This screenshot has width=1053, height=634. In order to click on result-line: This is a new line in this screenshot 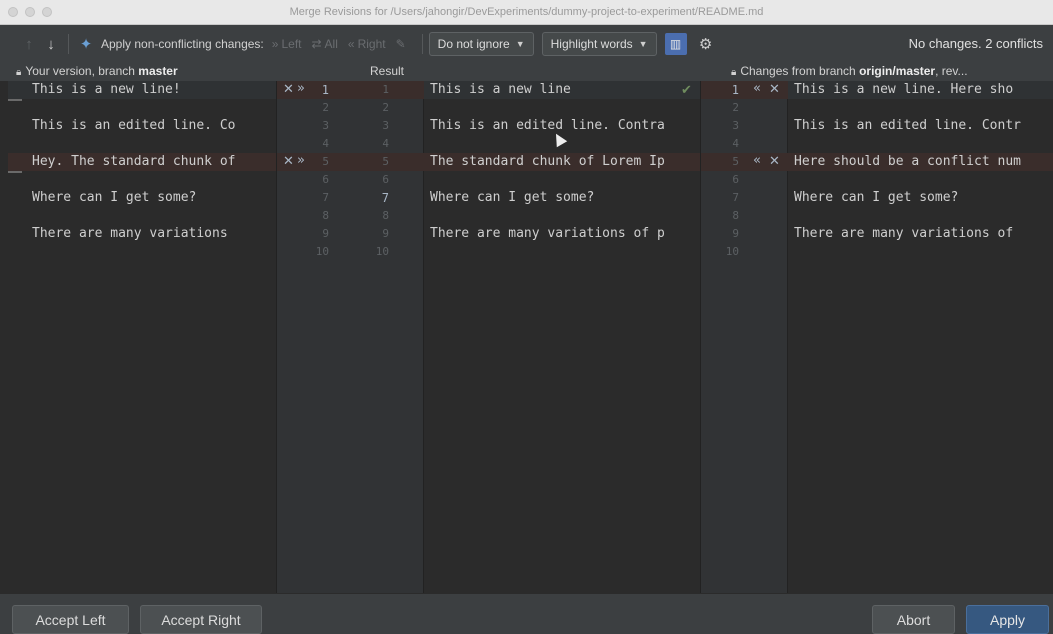, I will do `click(562, 90)`.